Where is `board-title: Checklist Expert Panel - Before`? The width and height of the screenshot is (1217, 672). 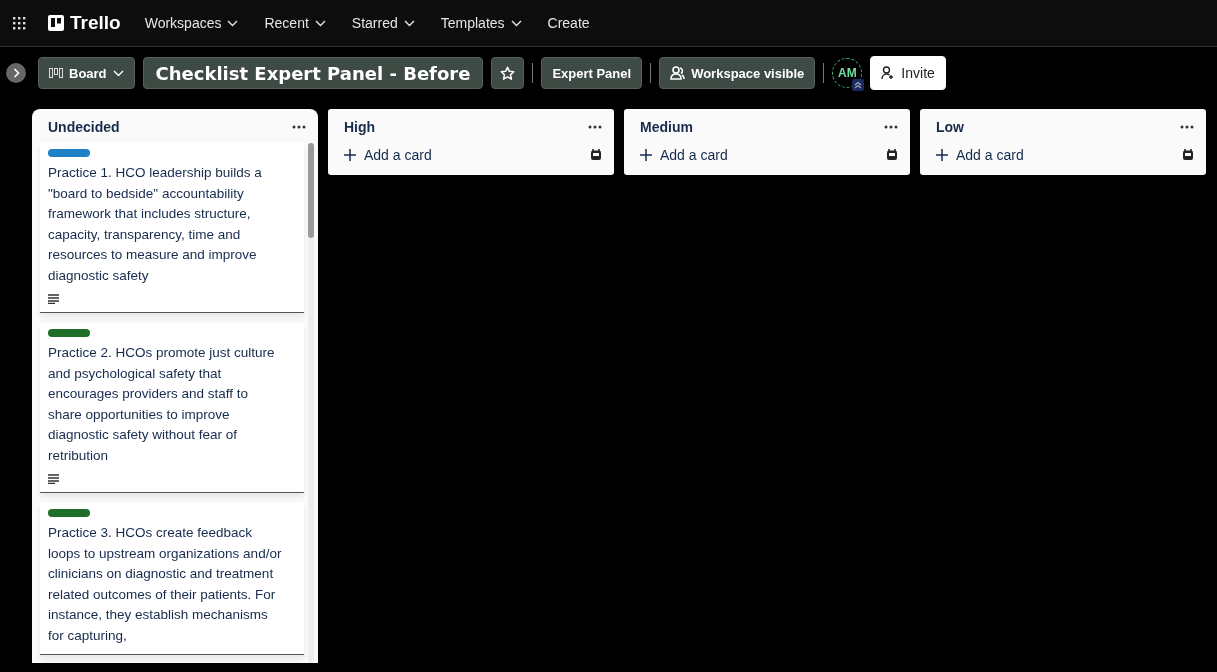 board-title: Checklist Expert Panel - Before is located at coordinates (313, 73).